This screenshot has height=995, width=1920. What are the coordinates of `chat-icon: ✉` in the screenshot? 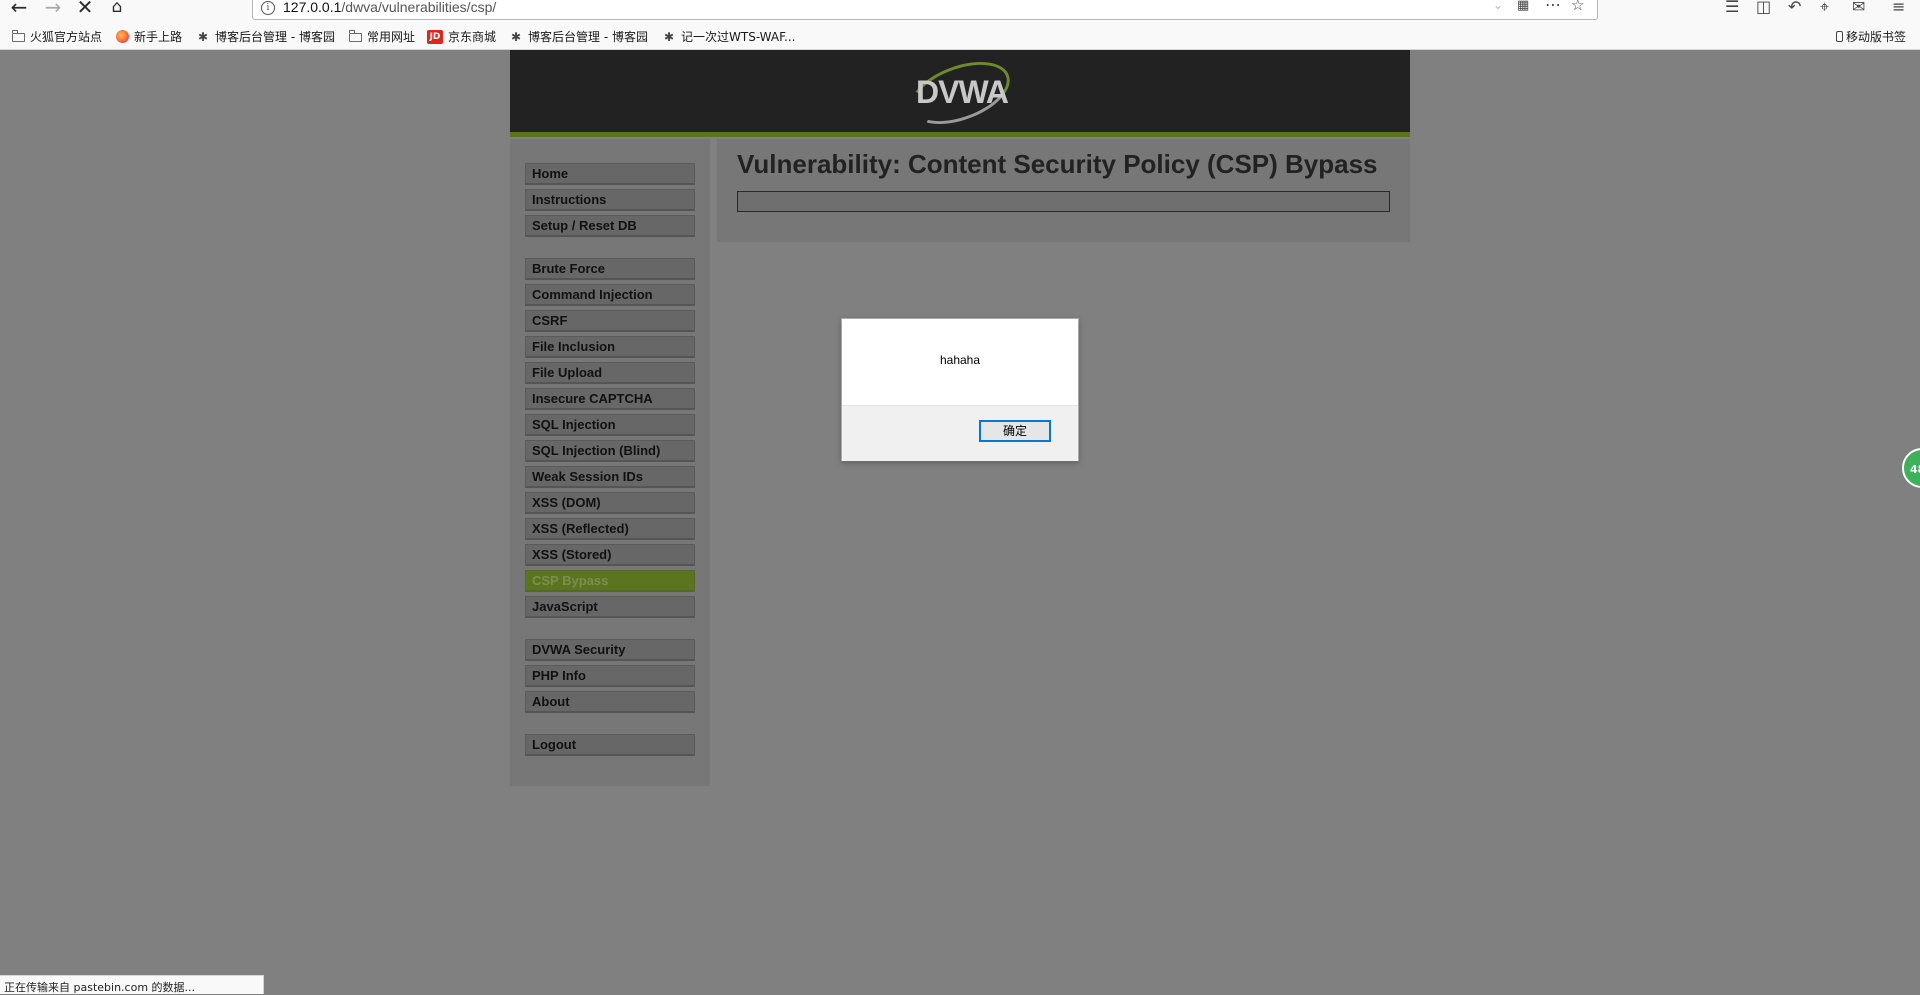 It's located at (1858, 8).